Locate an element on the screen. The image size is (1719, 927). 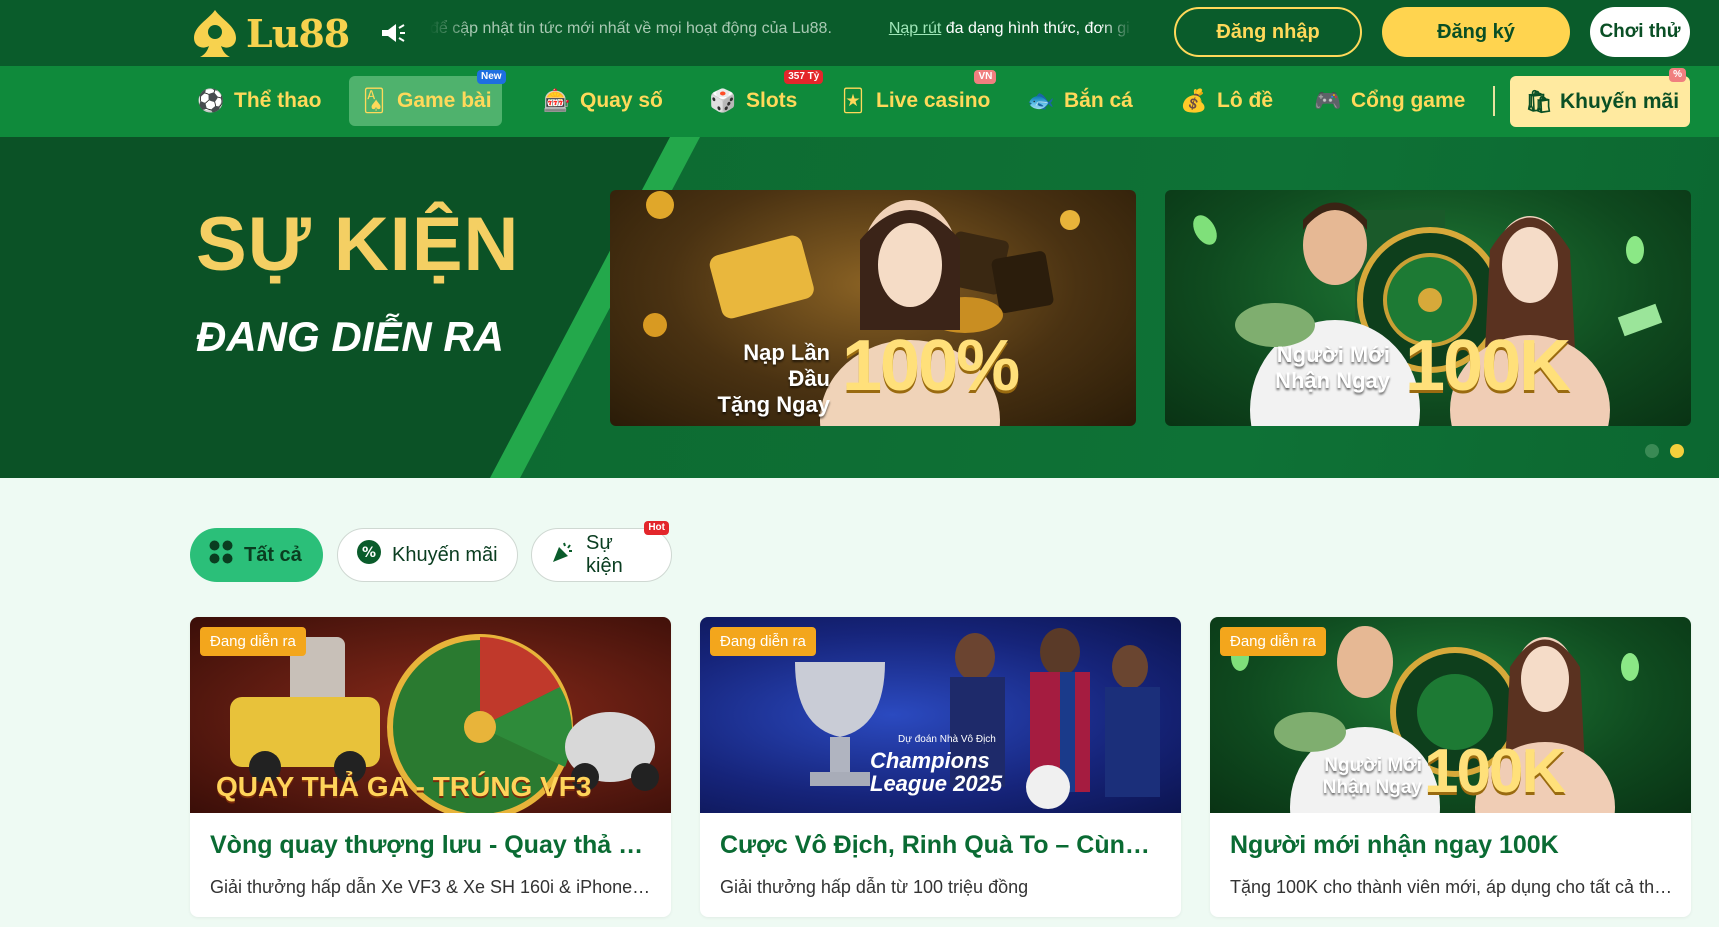
filter-label: Sự kiện is located at coordinates (604, 554).